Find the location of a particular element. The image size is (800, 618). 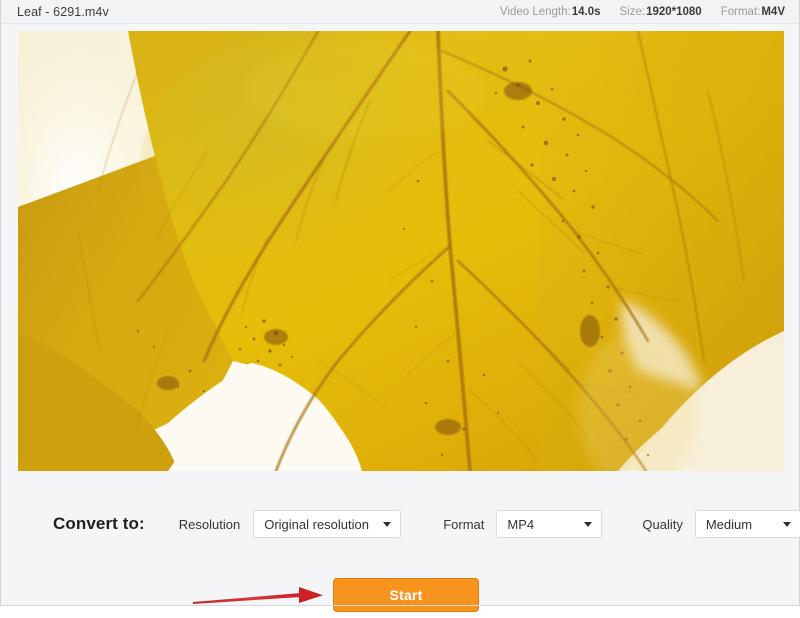

quality-label: Quality is located at coordinates (662, 524).